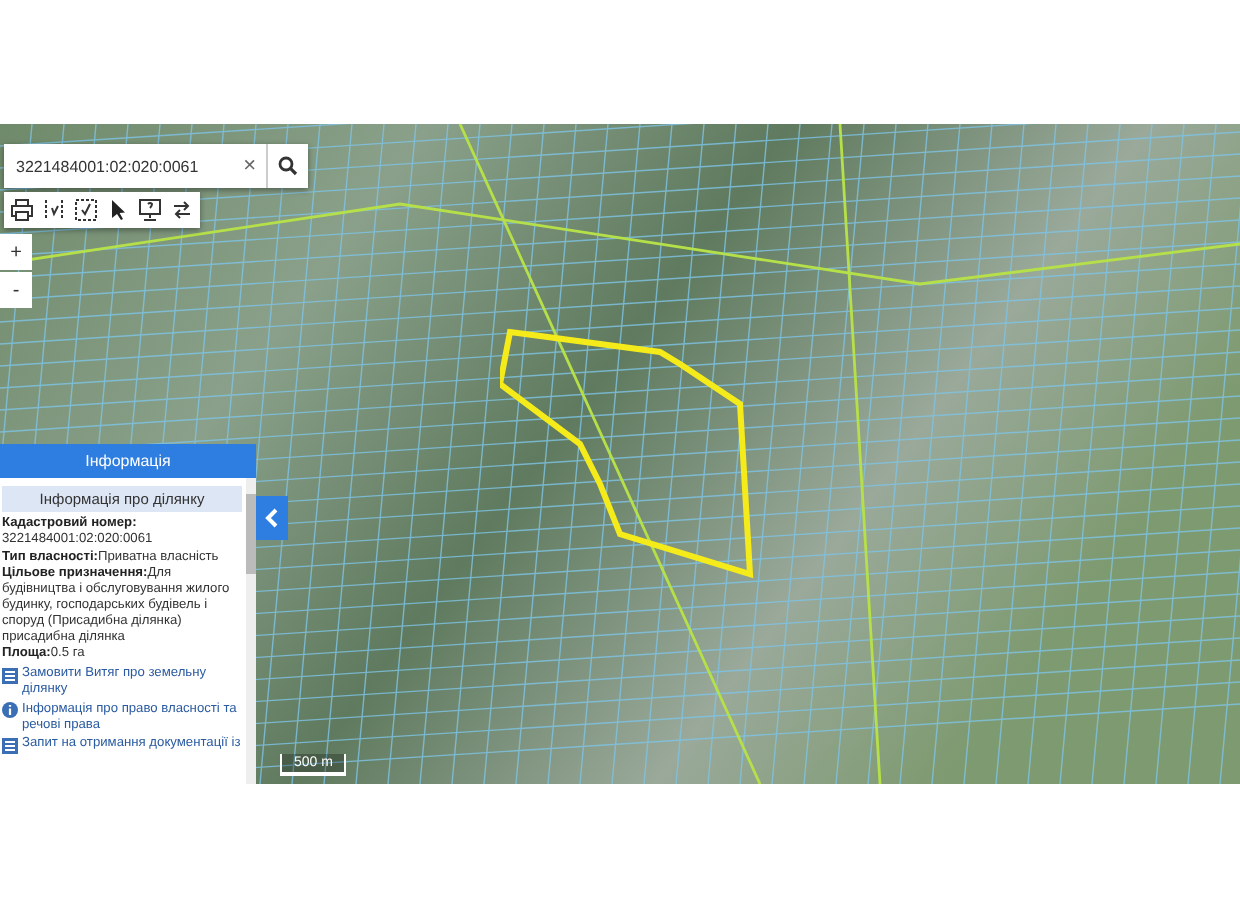  Describe the element at coordinates (118, 210) in the screenshot. I see `cursor-icon` at that location.